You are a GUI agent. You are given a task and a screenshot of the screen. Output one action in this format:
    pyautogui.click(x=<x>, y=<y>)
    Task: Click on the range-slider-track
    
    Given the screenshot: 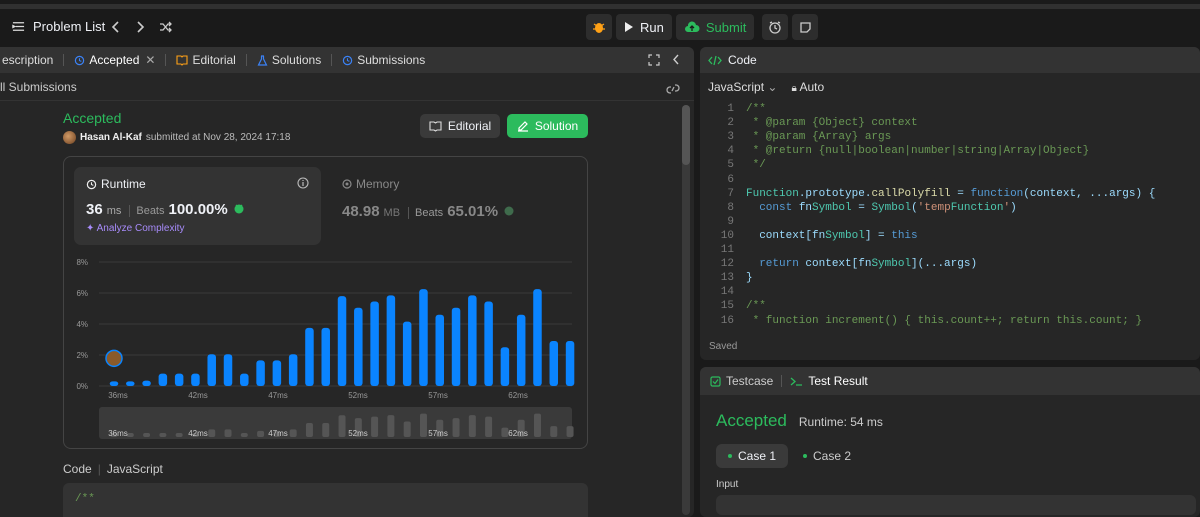 What is the action you would take?
    pyautogui.click(x=335, y=423)
    